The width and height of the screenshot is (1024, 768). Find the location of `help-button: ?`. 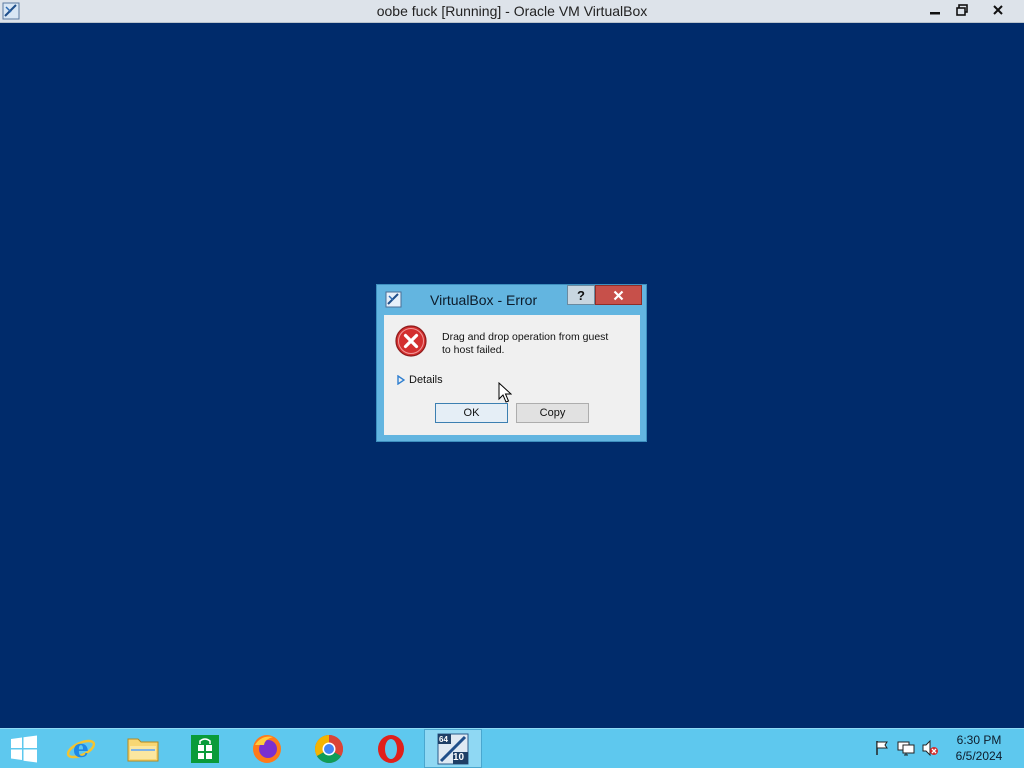

help-button: ? is located at coordinates (581, 295).